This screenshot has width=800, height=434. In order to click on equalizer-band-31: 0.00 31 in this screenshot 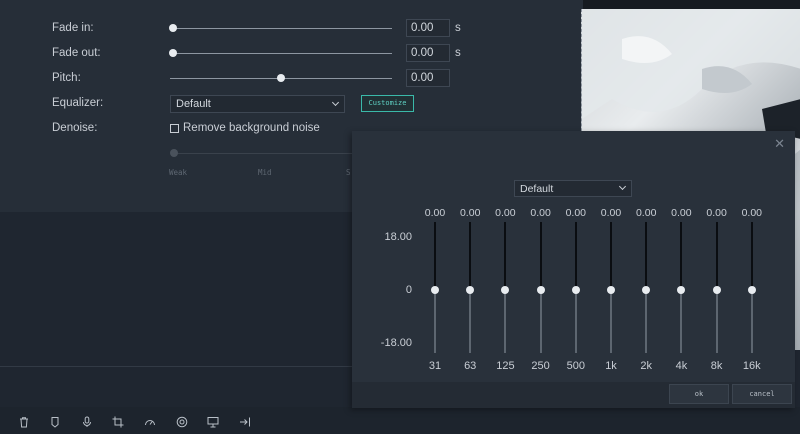, I will do `click(435, 290)`.